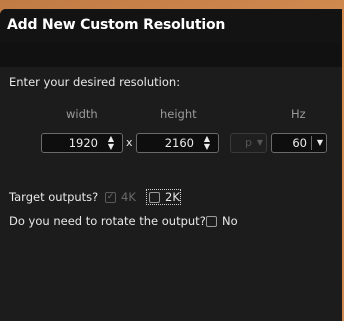  I want to click on output-4k-checkbox: ✓, so click(110, 197).